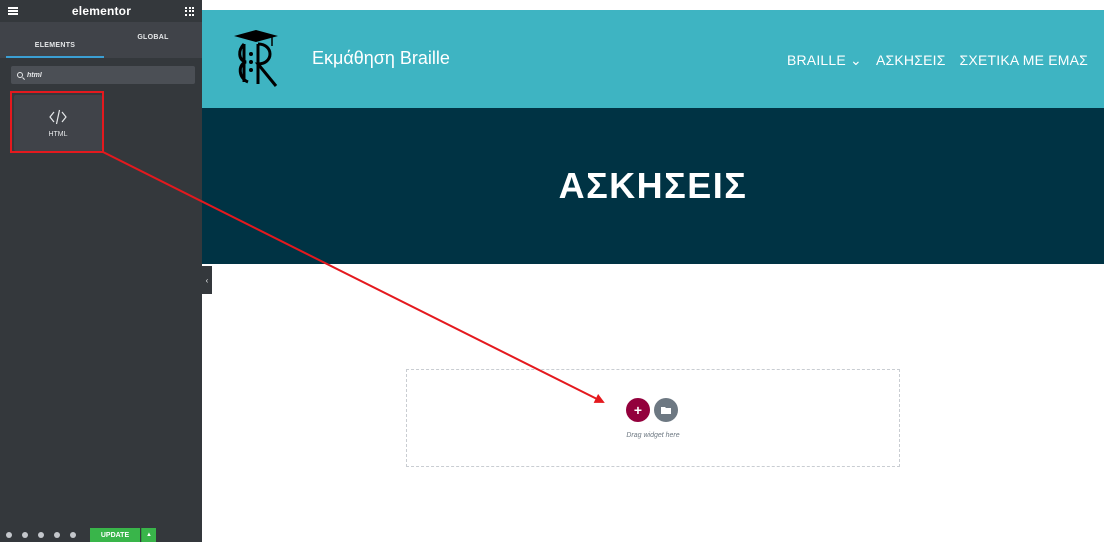 The image size is (1104, 542). What do you see at coordinates (57, 535) in the screenshot?
I see `responsive-icon` at bounding box center [57, 535].